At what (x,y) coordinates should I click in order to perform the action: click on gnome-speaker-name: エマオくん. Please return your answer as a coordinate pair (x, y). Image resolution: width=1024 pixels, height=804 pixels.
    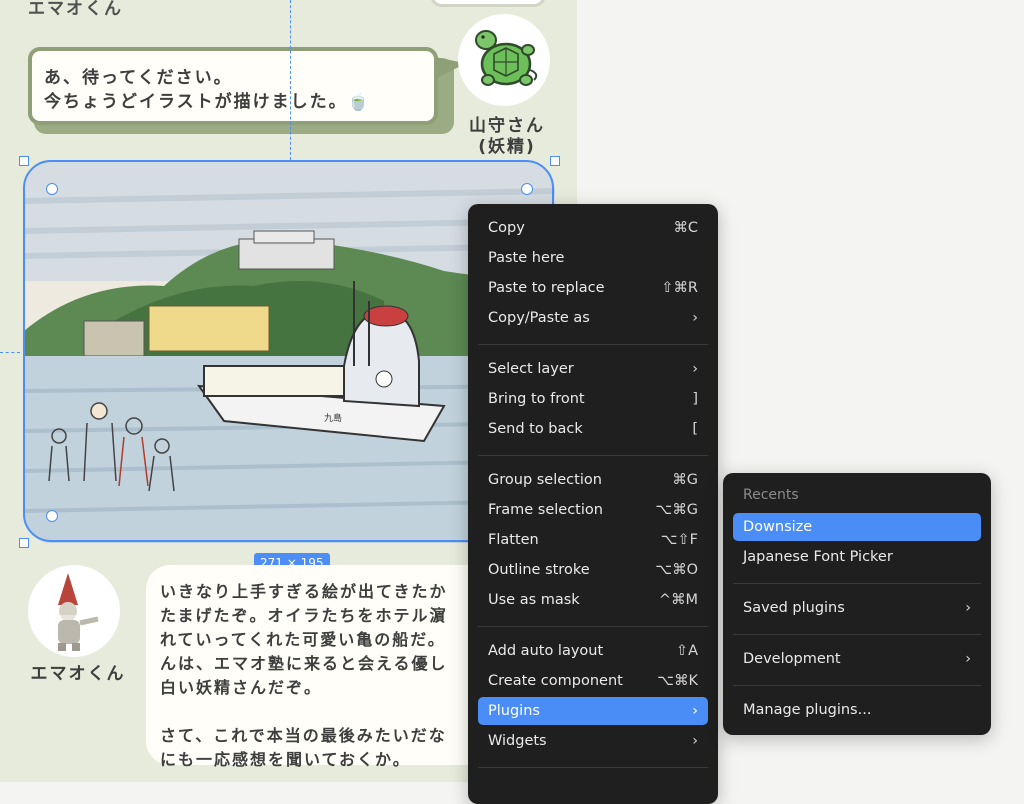
    Looking at the image, I should click on (78, 674).